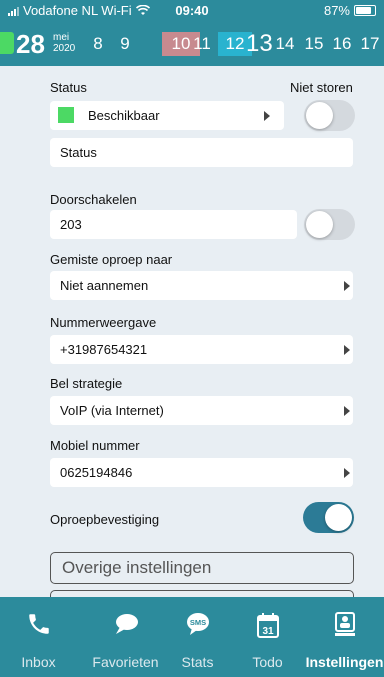 The image size is (384, 677). I want to click on chat-bubble-icon, so click(125, 625).